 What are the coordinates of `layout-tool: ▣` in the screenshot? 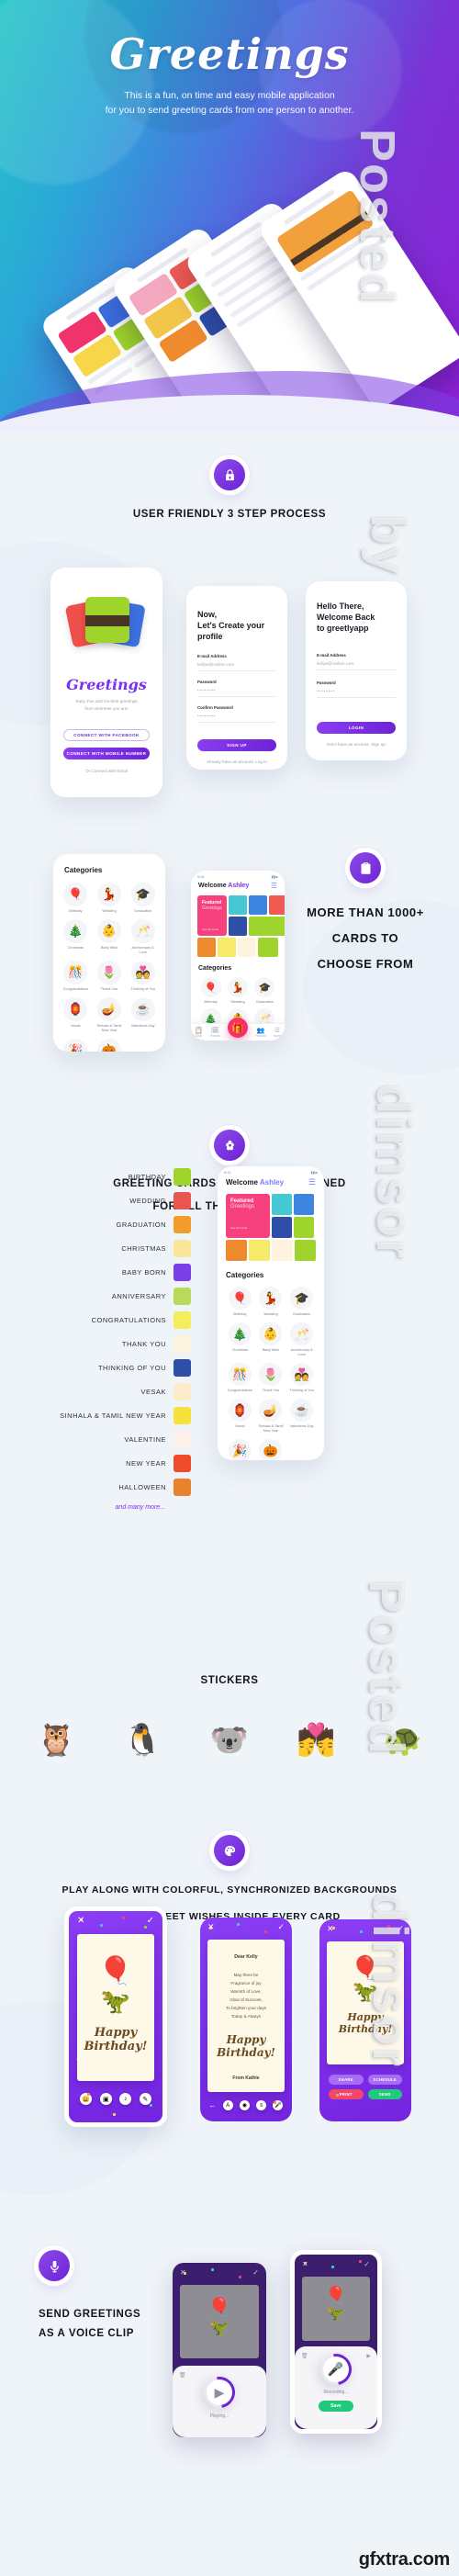 It's located at (105, 2099).